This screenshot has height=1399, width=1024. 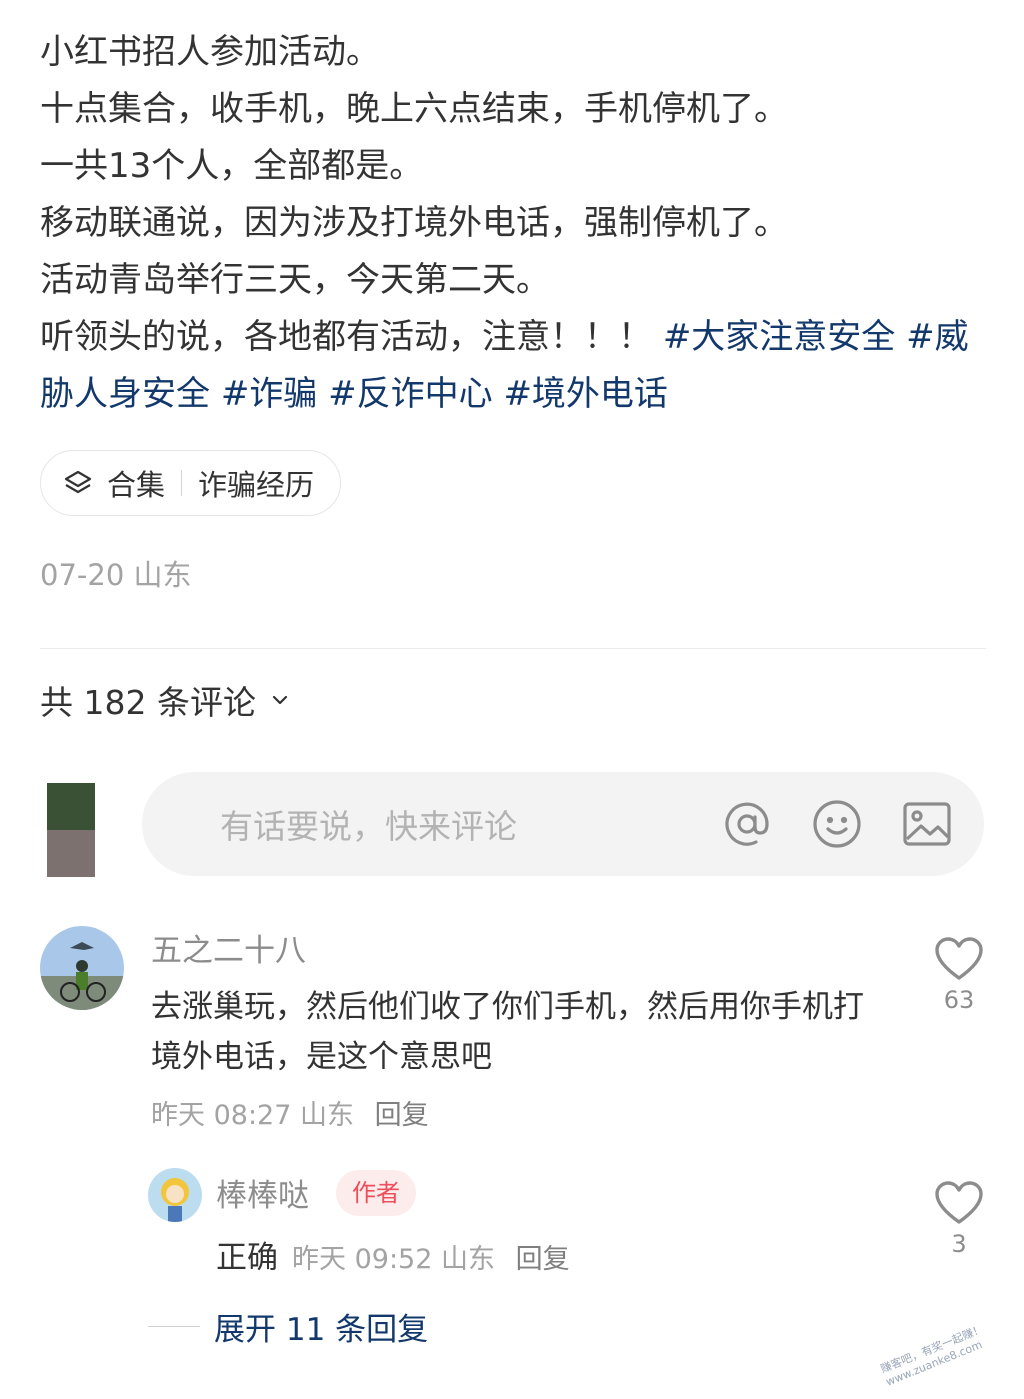 I want to click on author-badge: 作者, so click(x=376, y=1193).